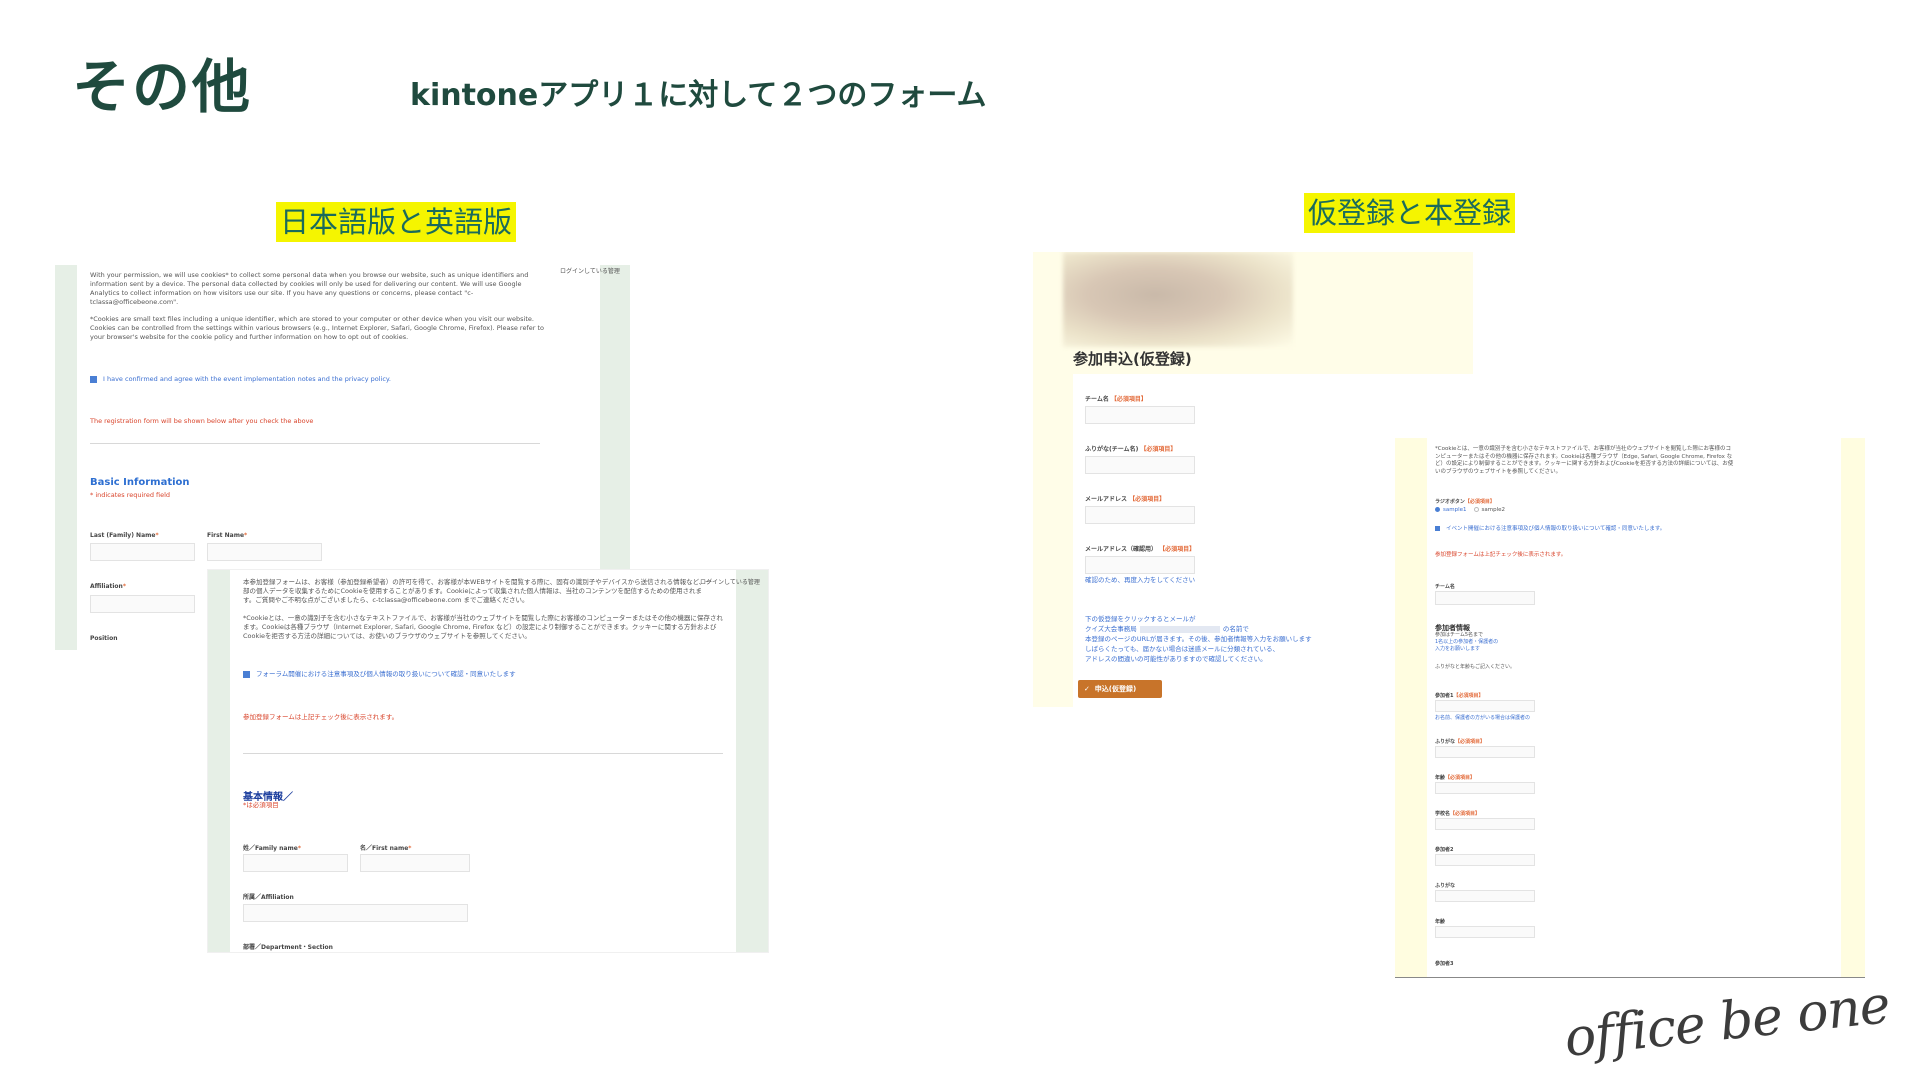  What do you see at coordinates (1470, 510) in the screenshot?
I see `radio-group: sample1 sample2` at bounding box center [1470, 510].